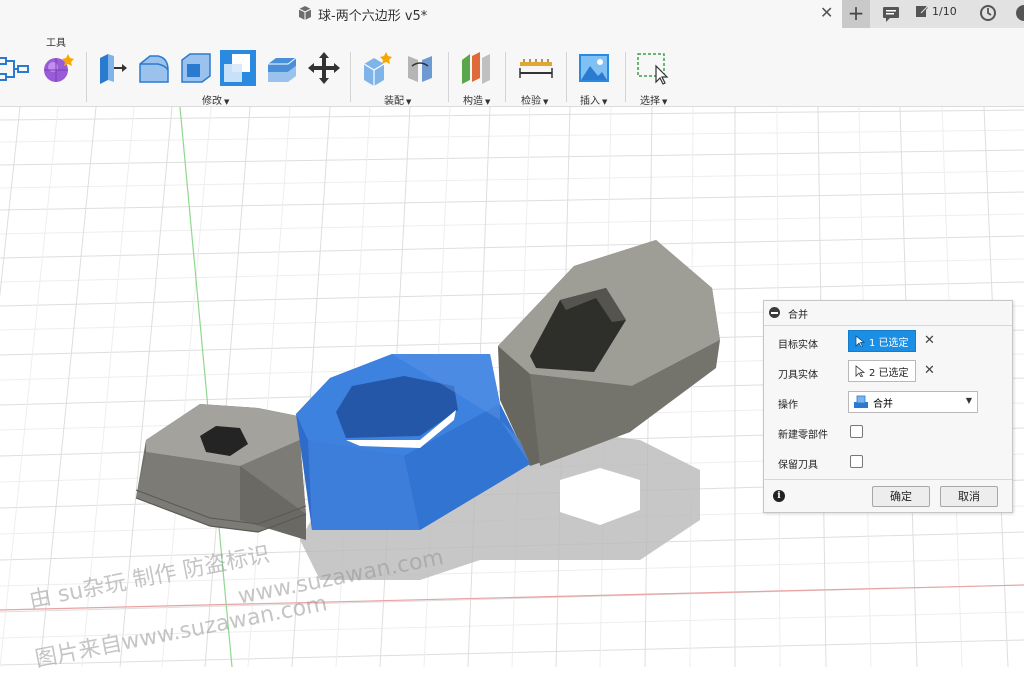 The height and width of the screenshot is (673, 1024). What do you see at coordinates (594, 68) in the screenshot?
I see `insert-image-icon` at bounding box center [594, 68].